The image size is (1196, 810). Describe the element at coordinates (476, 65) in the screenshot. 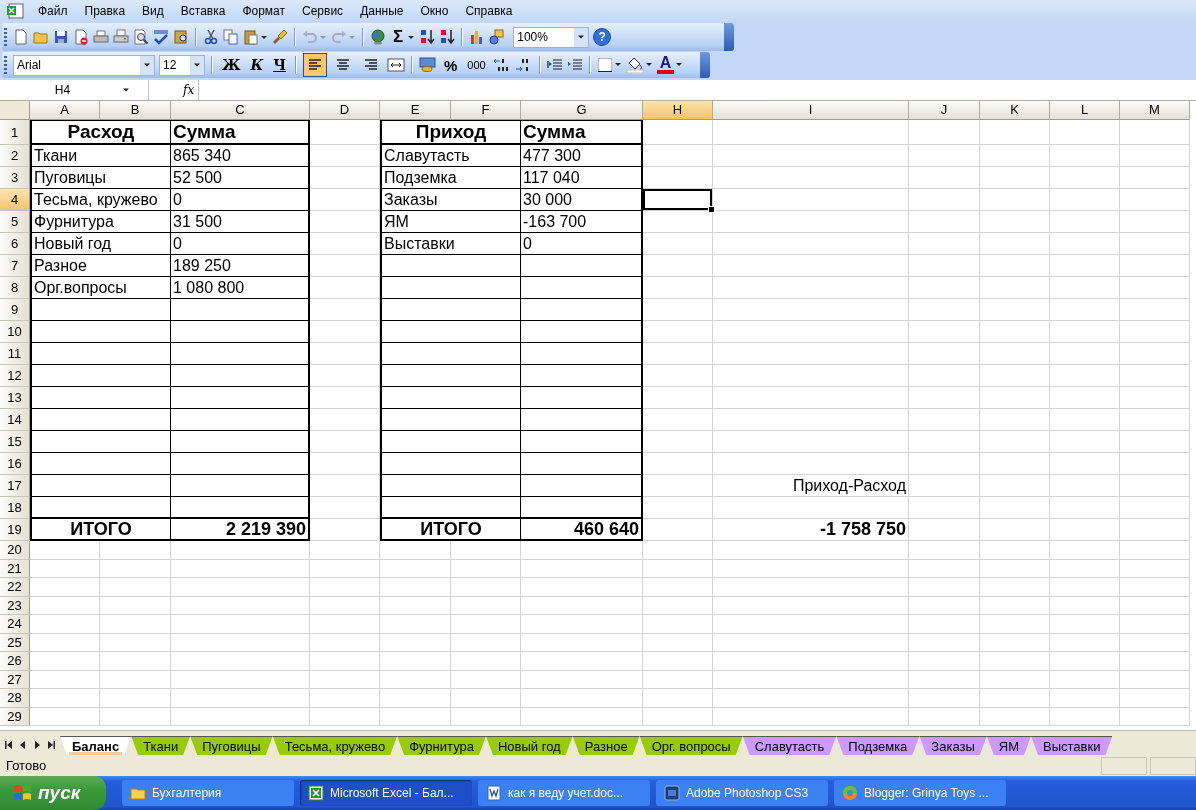

I see `thousands-separator-button: 000` at that location.